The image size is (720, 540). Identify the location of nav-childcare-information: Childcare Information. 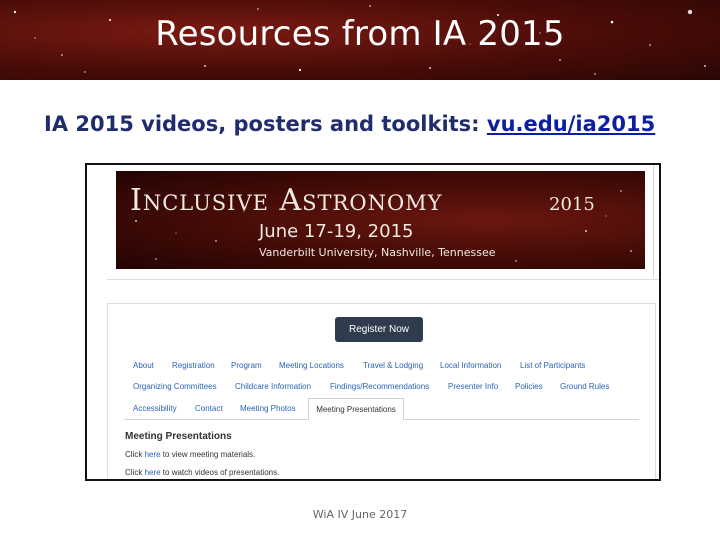
(273, 386).